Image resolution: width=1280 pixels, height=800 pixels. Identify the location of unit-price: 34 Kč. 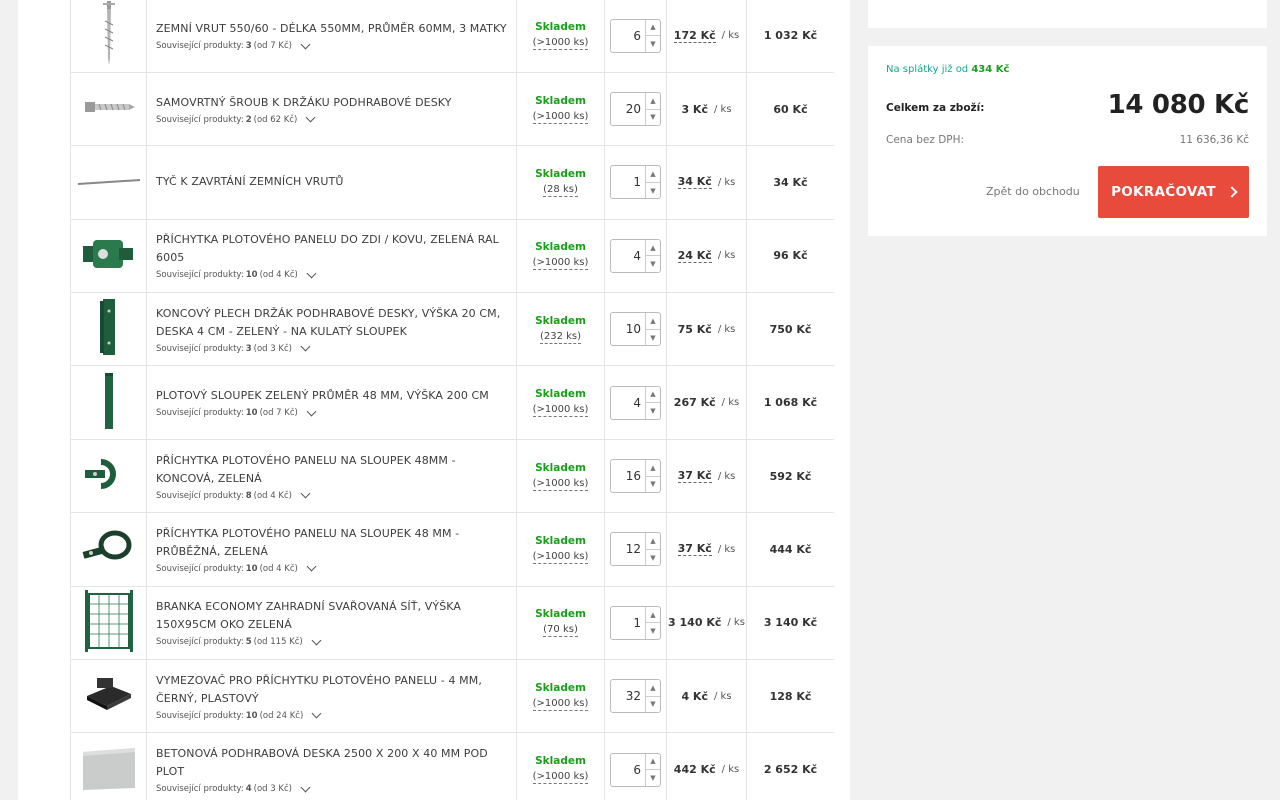
(694, 182).